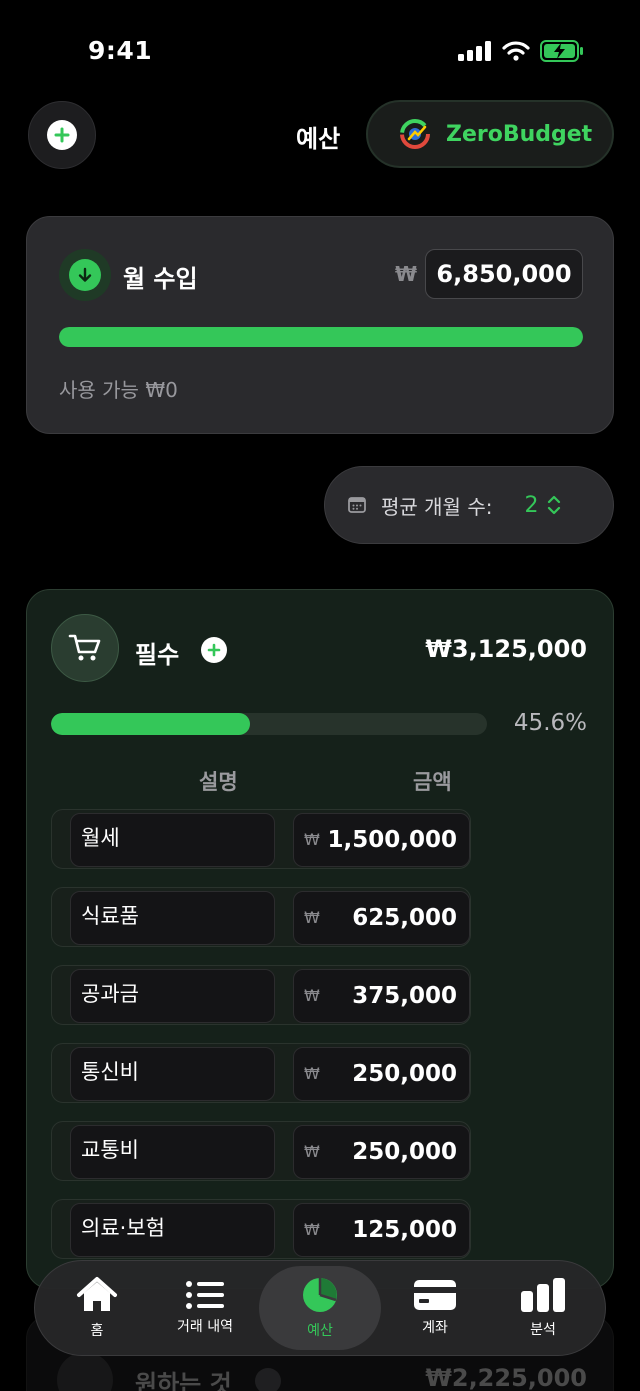  What do you see at coordinates (519, 134) in the screenshot?
I see `brand-name: ZeroBudget` at bounding box center [519, 134].